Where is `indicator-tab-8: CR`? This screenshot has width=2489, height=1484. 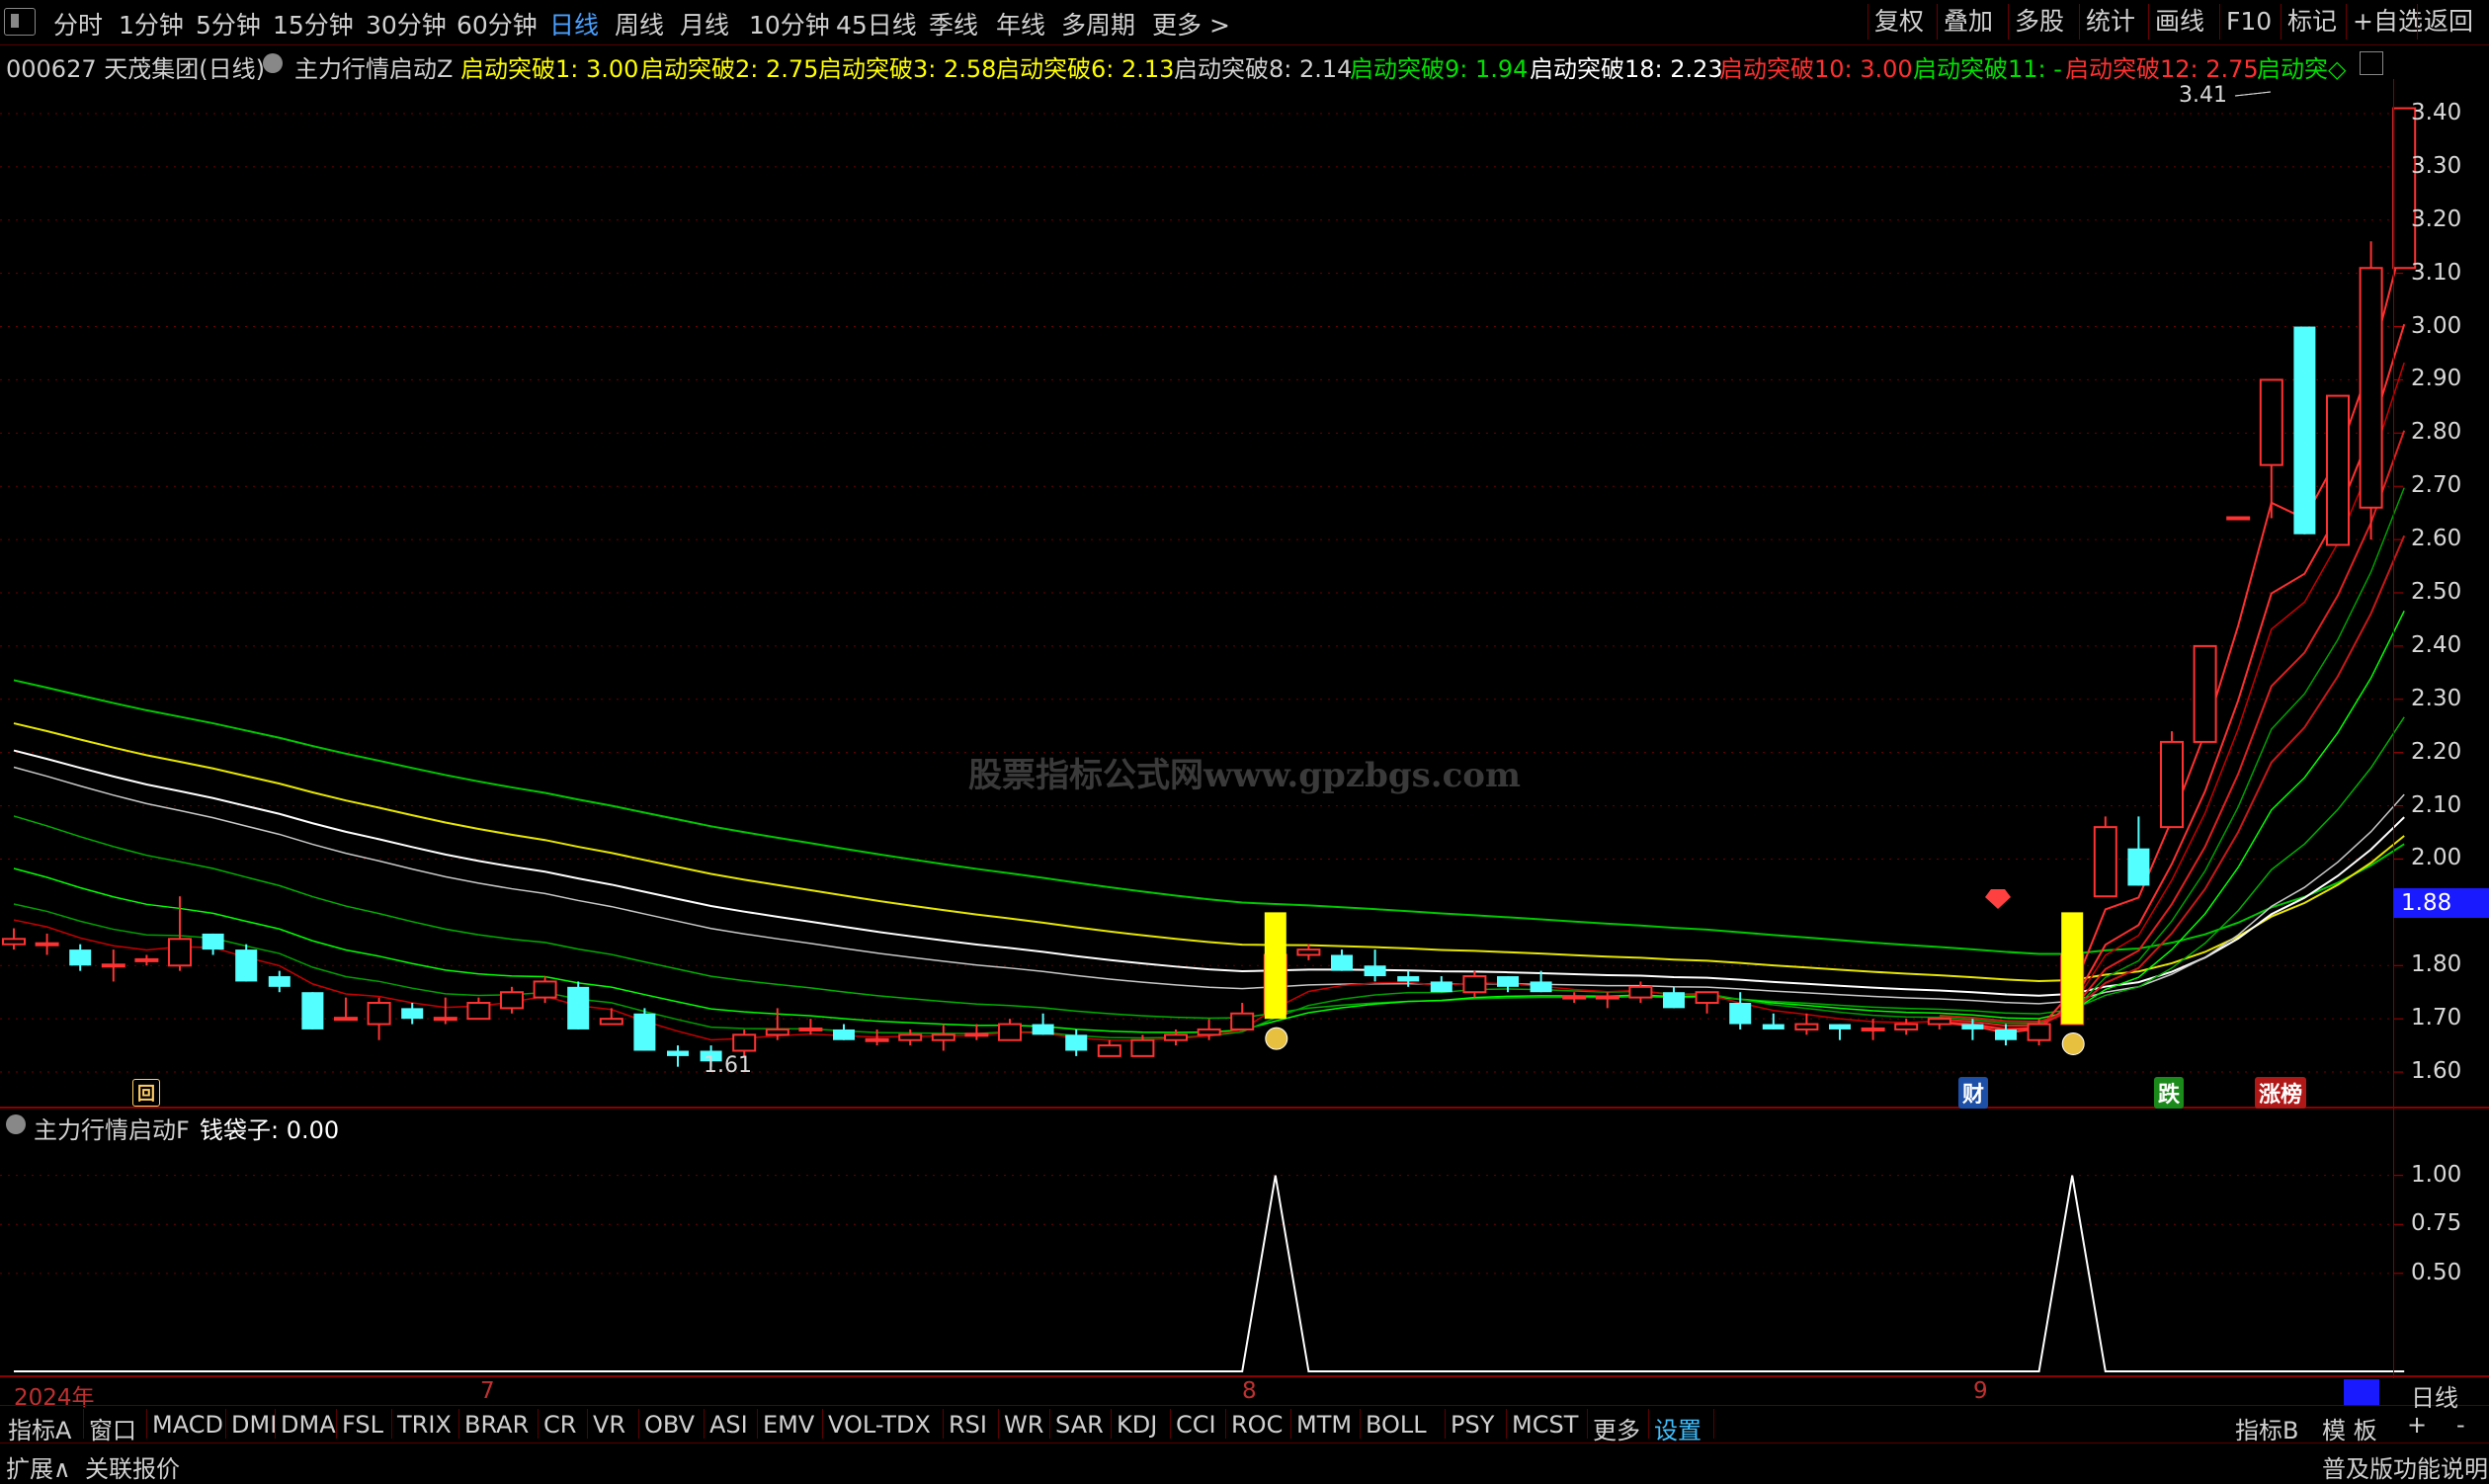
indicator-tab-8: CR is located at coordinates (560, 1425).